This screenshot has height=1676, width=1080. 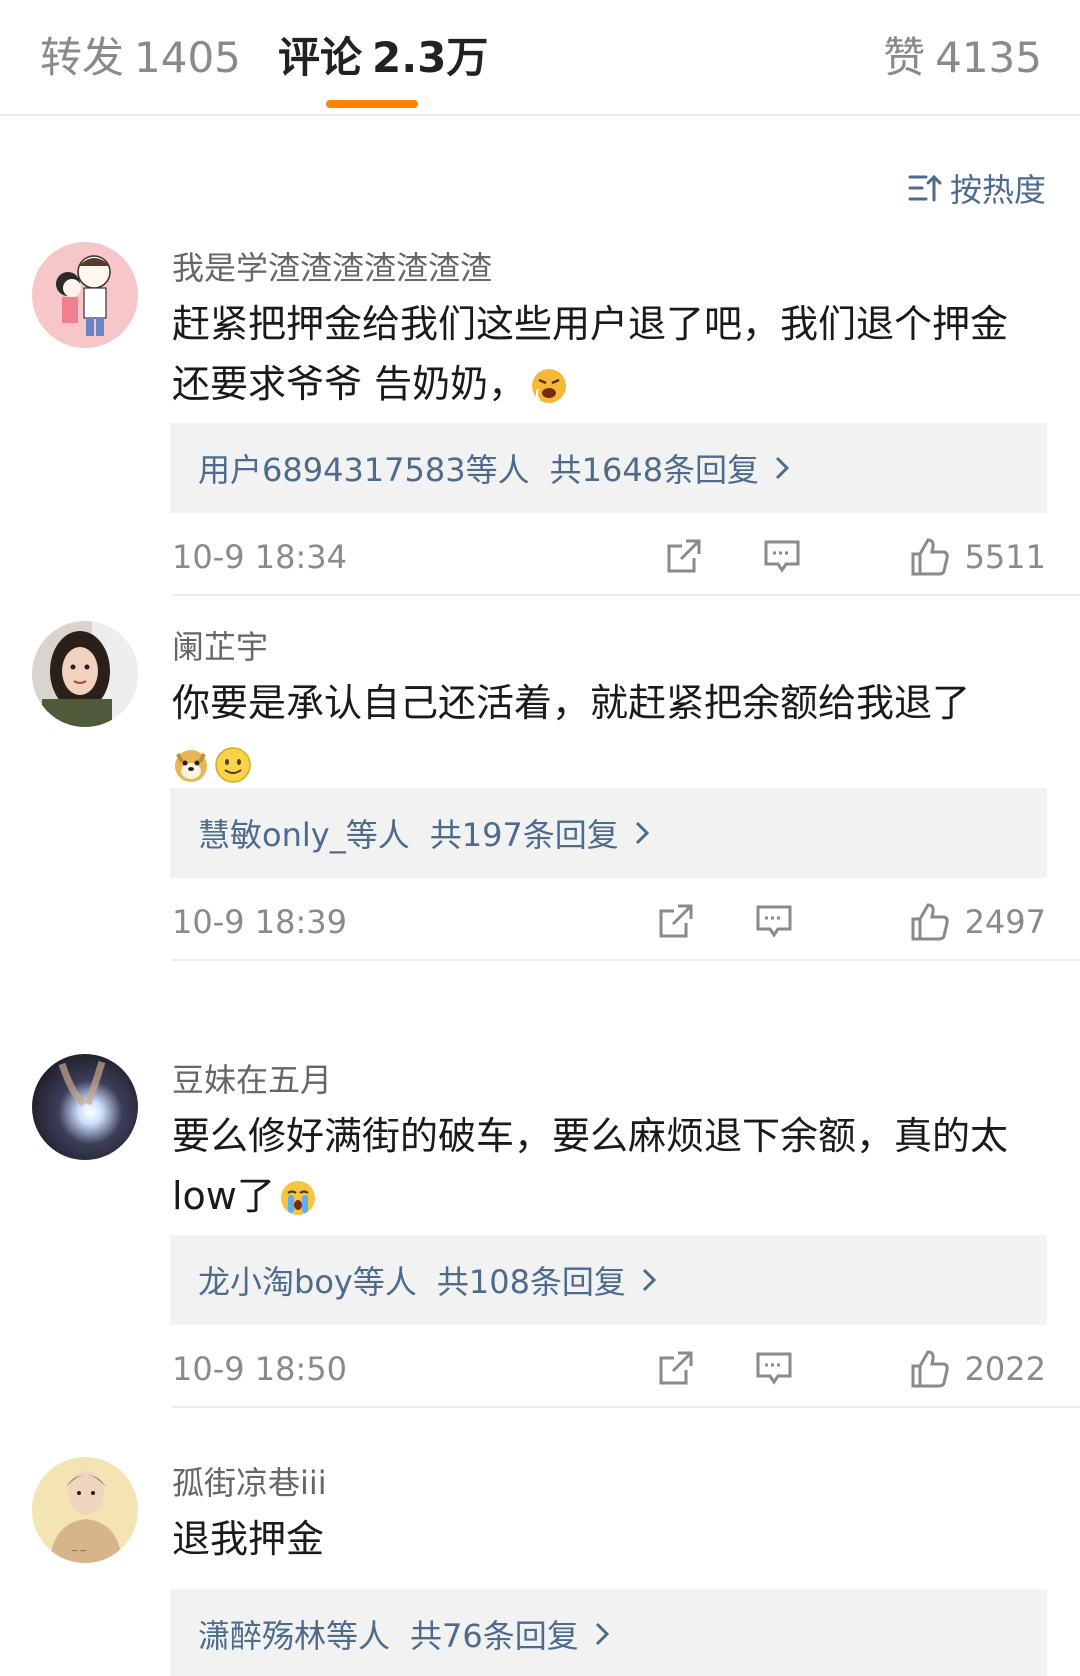 I want to click on comment-meta: 10-9 18:39 2497, so click(x=609, y=922).